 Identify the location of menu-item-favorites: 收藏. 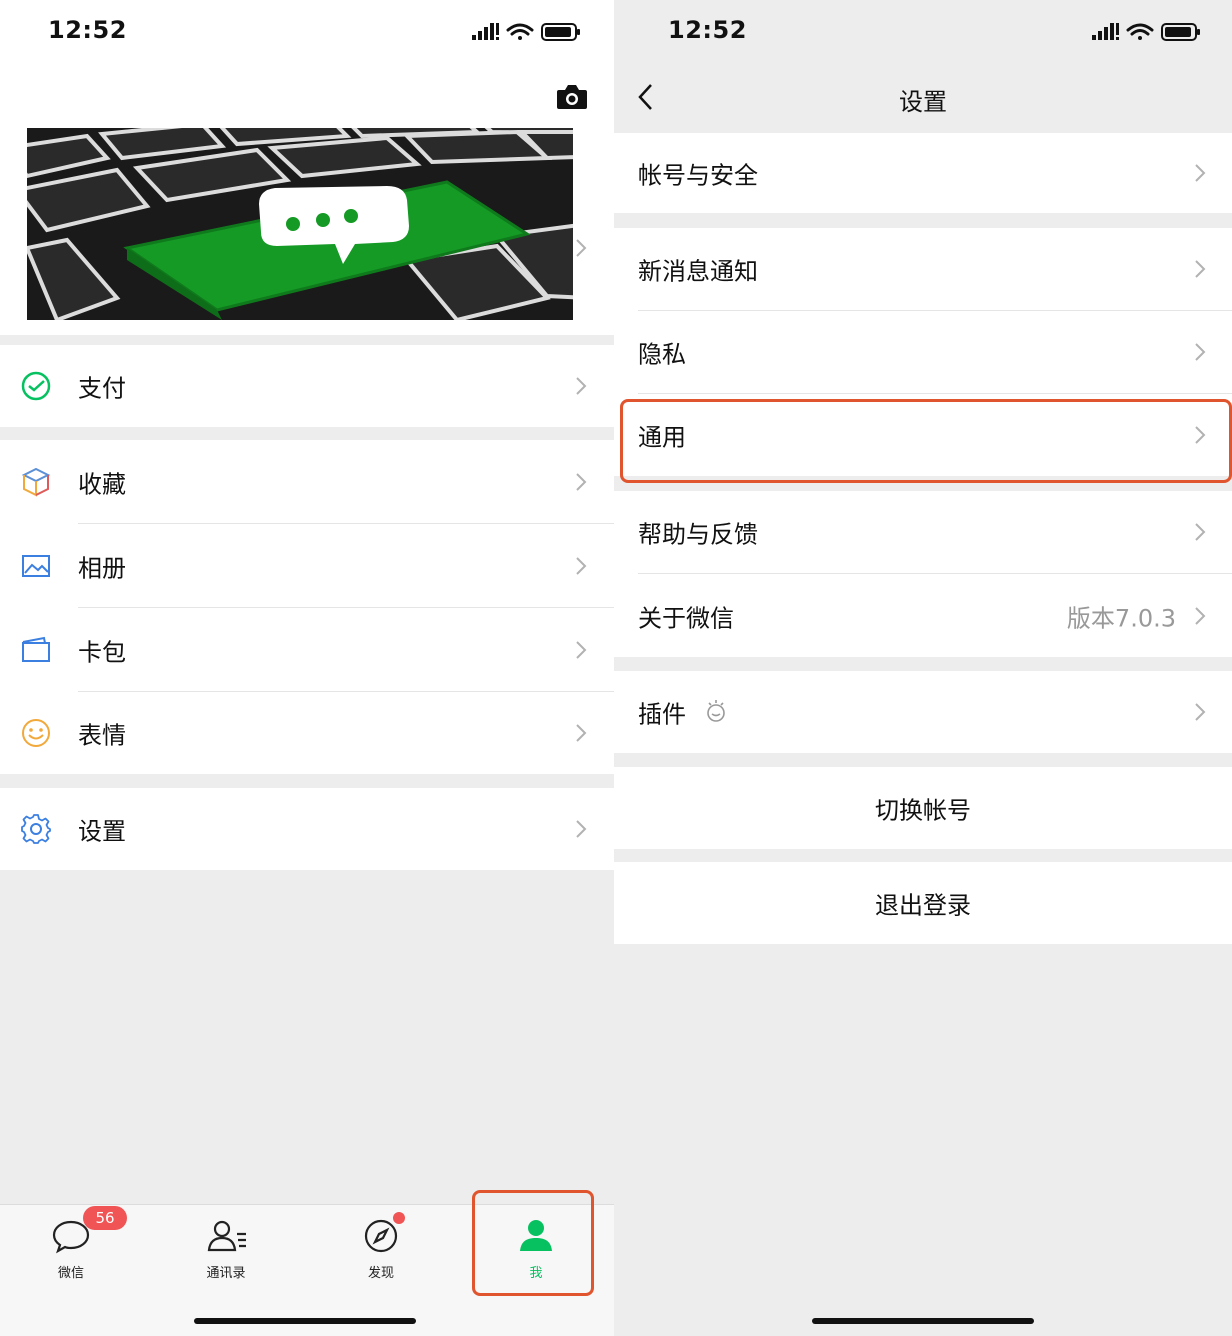
(307, 481).